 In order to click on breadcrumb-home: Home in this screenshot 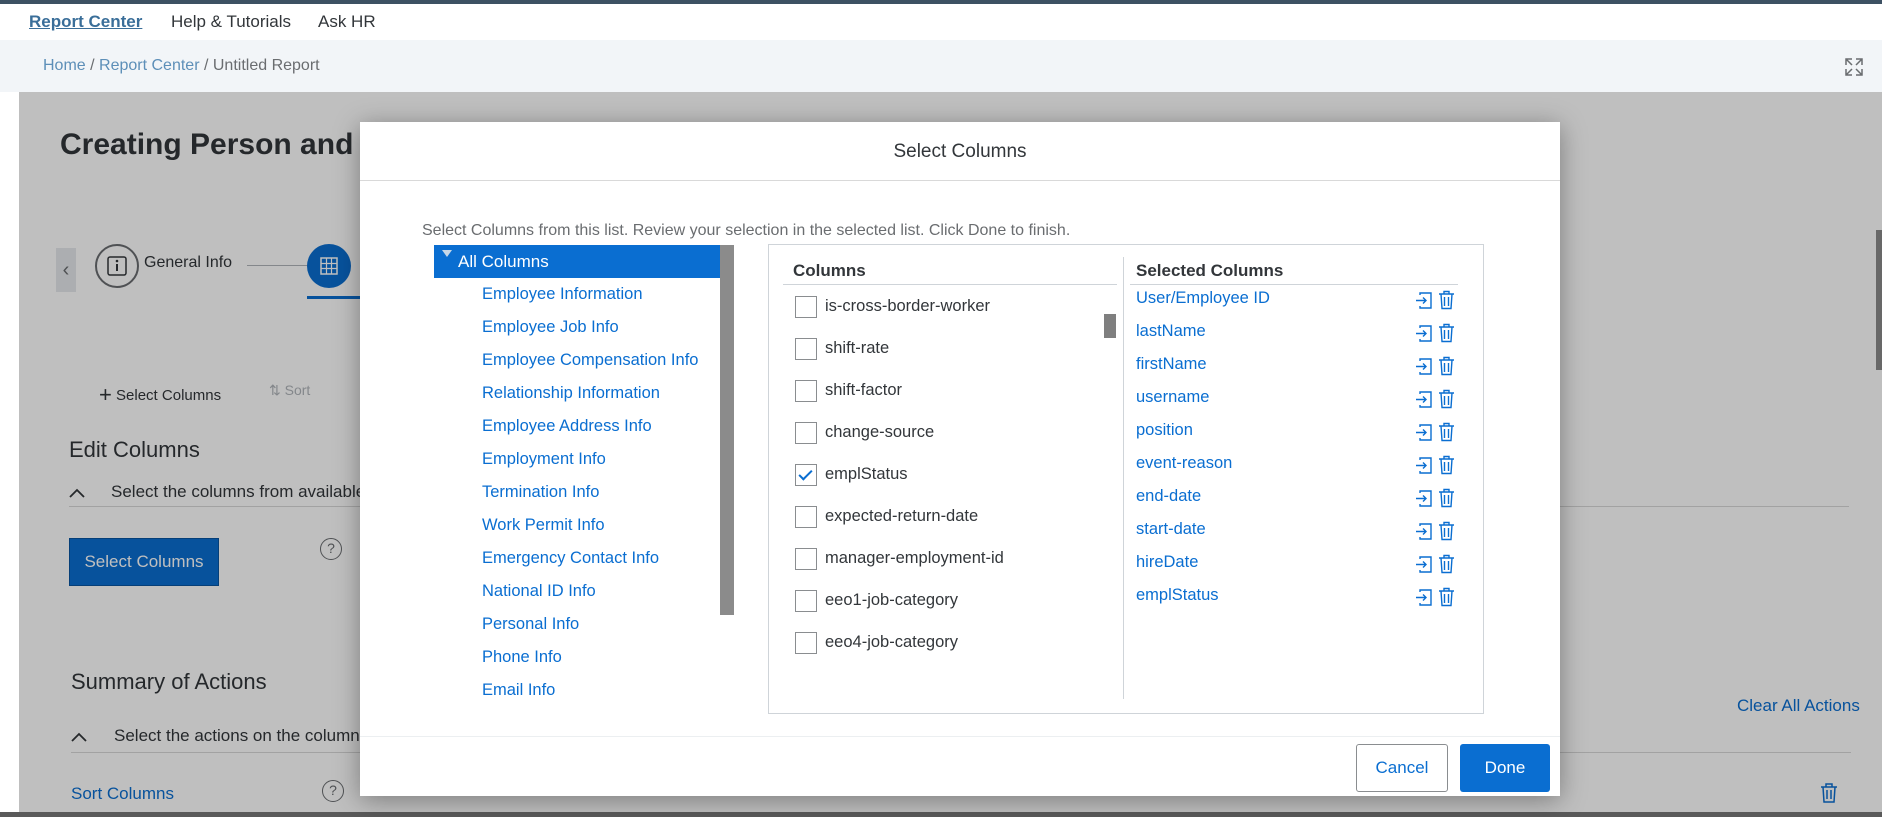, I will do `click(64, 65)`.